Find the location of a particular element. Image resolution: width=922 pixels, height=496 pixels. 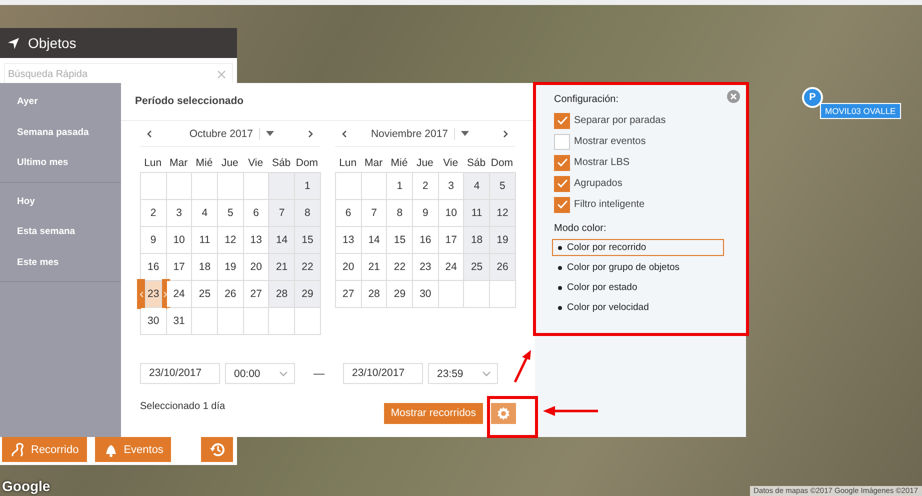

history-button is located at coordinates (217, 449).